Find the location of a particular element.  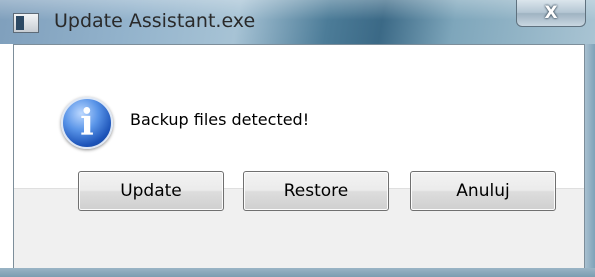

window-frame-right is located at coordinates (590, 160).